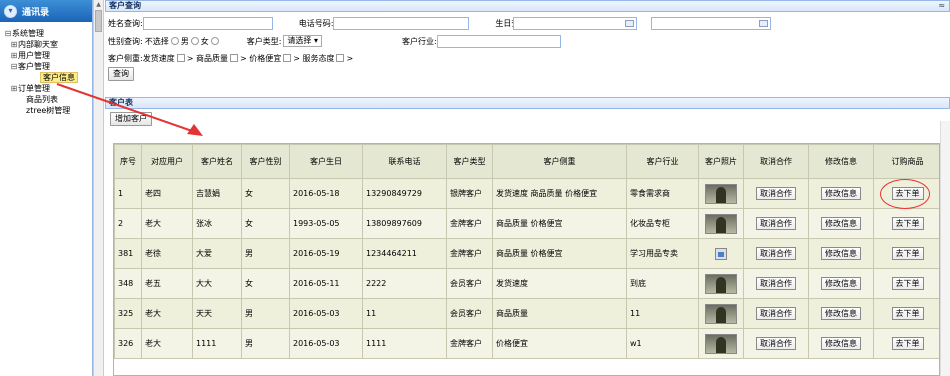  What do you see at coordinates (941, 6) in the screenshot?
I see `collapse-icon: ≈` at bounding box center [941, 6].